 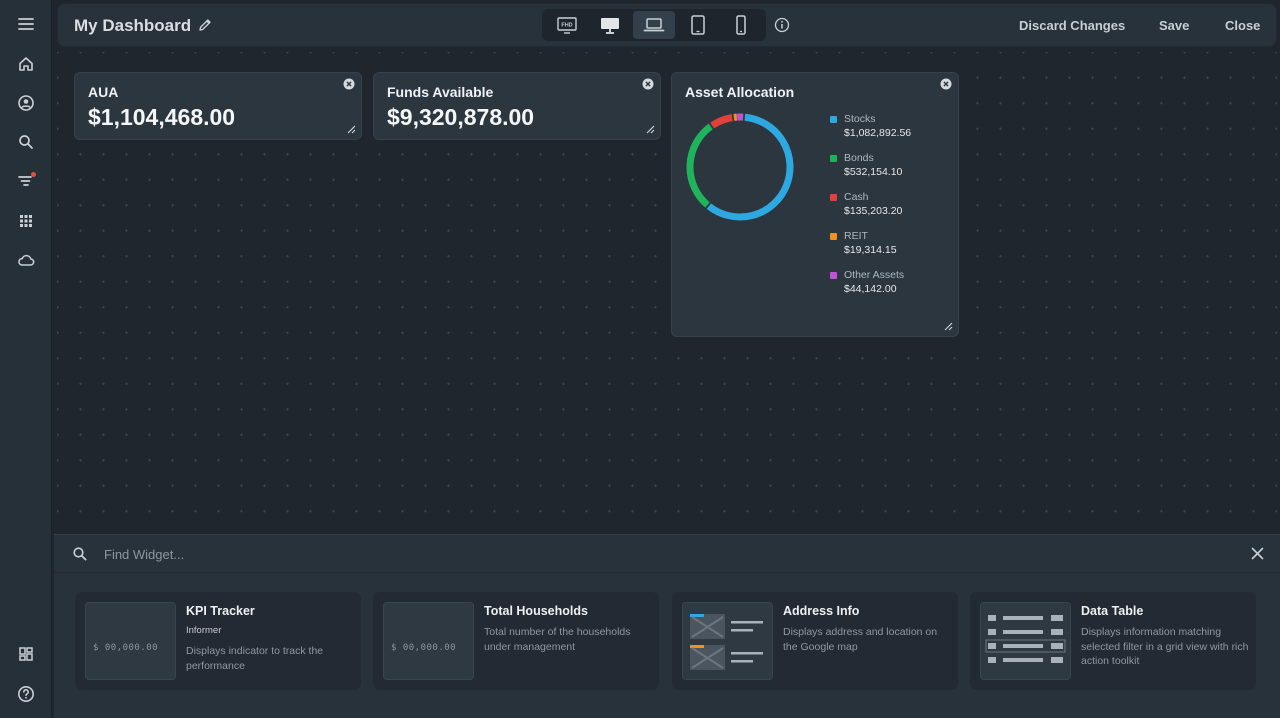 I want to click on save-button: Save, so click(x=1174, y=25).